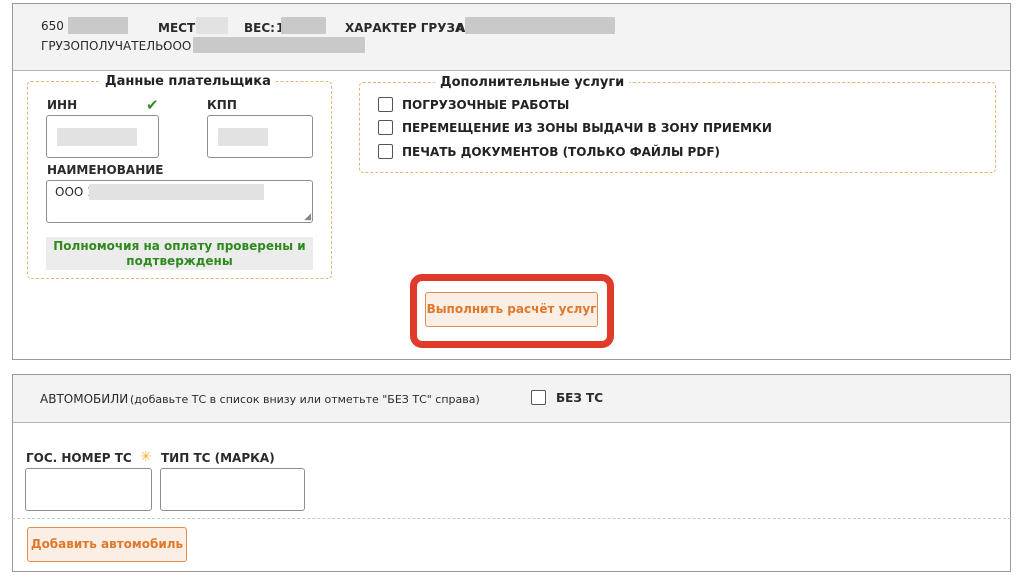  What do you see at coordinates (232, 489) in the screenshot?
I see `vehicle-type-input` at bounding box center [232, 489].